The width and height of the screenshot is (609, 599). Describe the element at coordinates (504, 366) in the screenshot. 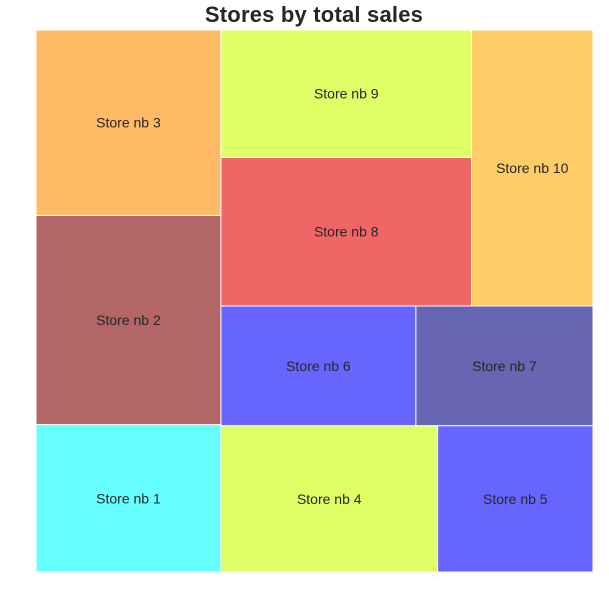

I see `treemap-label-store-nb-7: Store nb 7` at that location.